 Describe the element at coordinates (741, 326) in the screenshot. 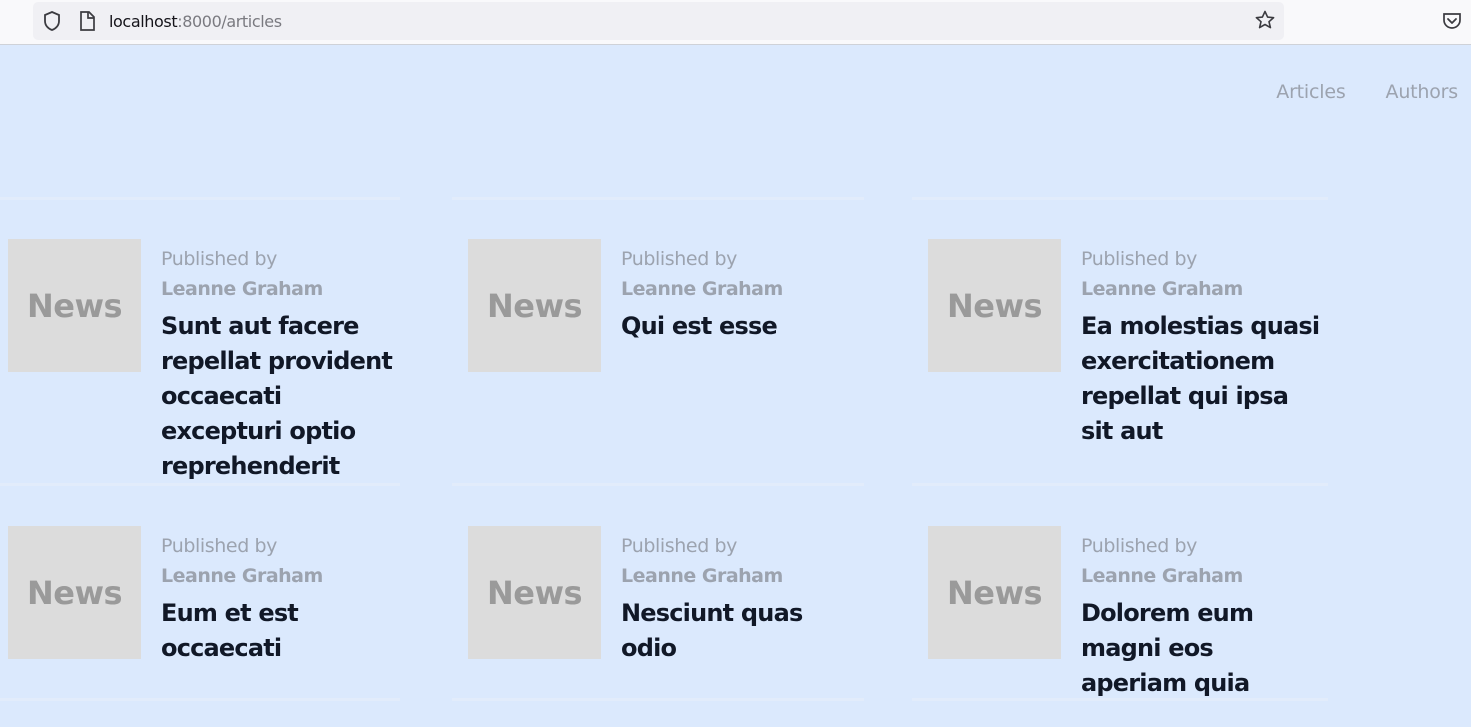

I see `article-title: Qui est esse` at that location.